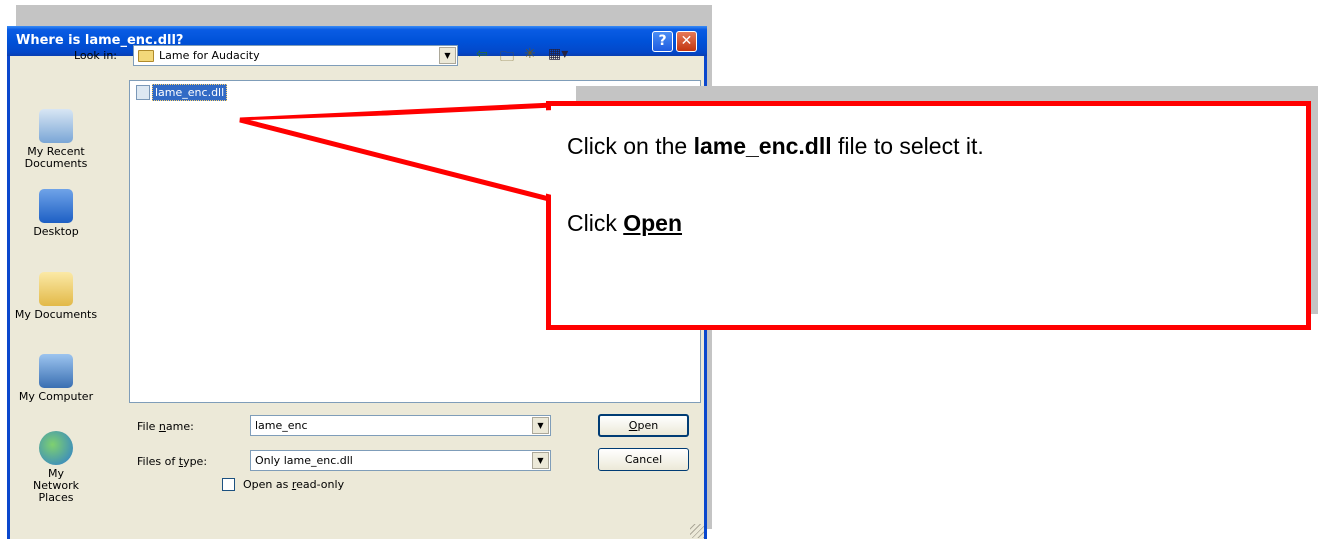  Describe the element at coordinates (762, 146) in the screenshot. I see `callout-filename: lame_enc.dll` at that location.